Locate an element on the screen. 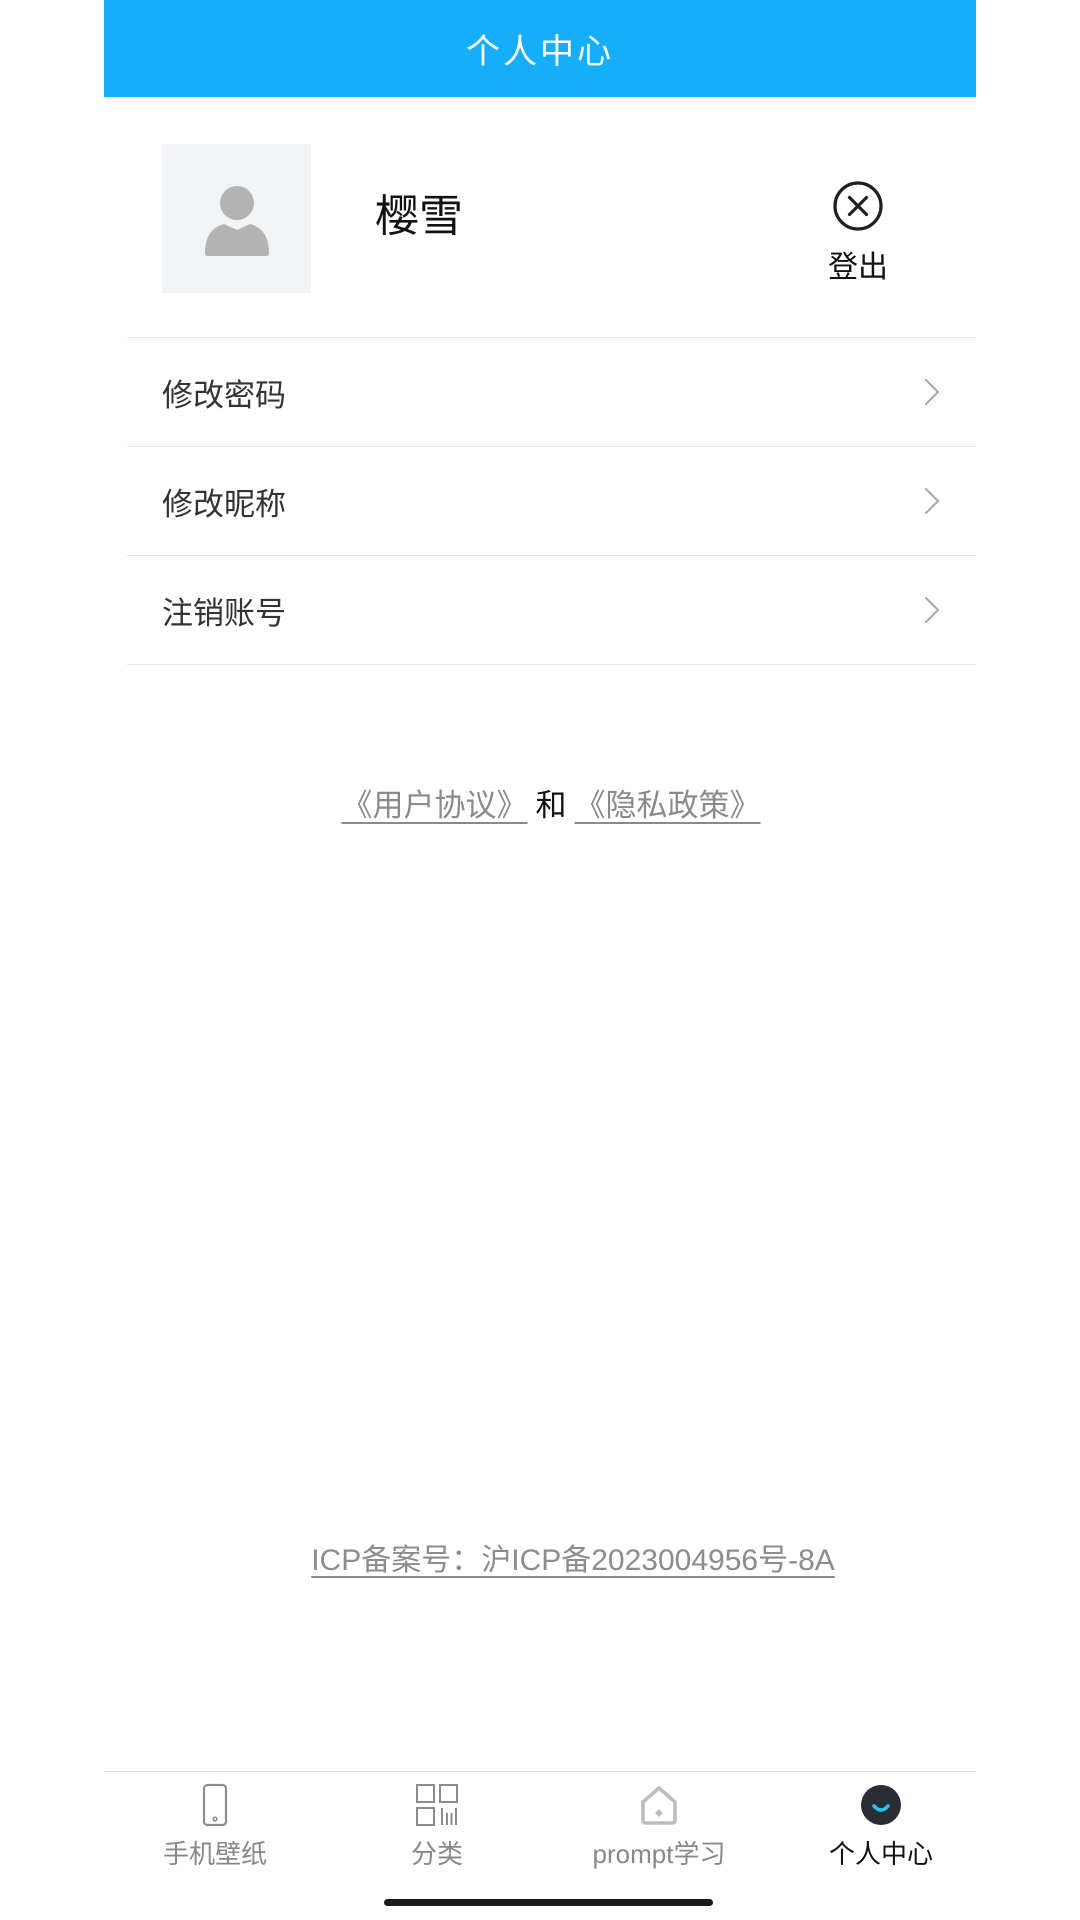  logout-button: 登出 is located at coordinates (858, 240).